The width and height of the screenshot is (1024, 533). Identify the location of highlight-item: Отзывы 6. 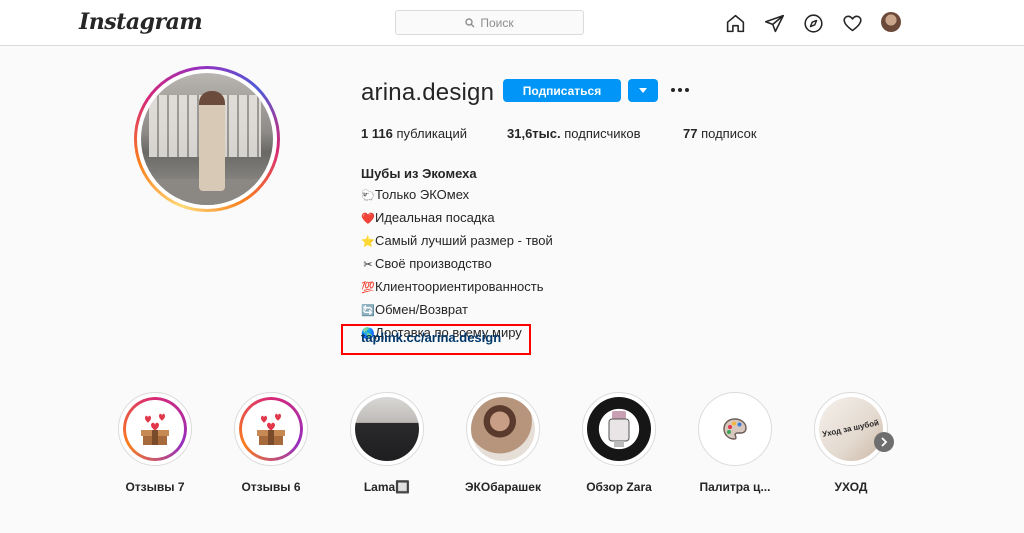
(271, 443).